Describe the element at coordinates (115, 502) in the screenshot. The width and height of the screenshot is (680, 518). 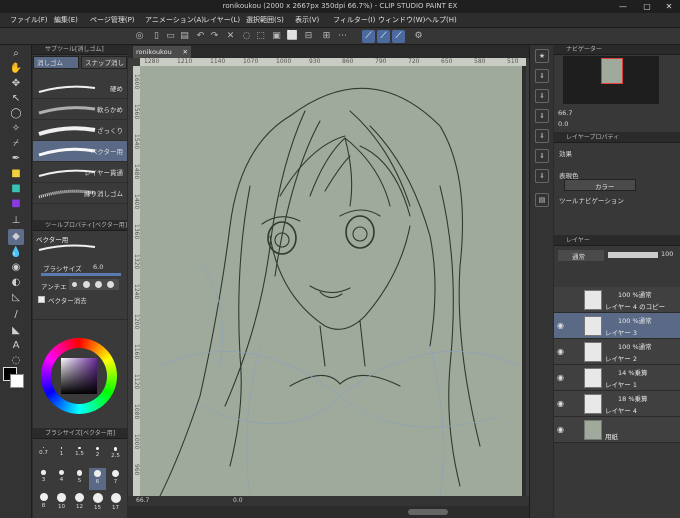
I see `brush-size-option: 17` at that location.